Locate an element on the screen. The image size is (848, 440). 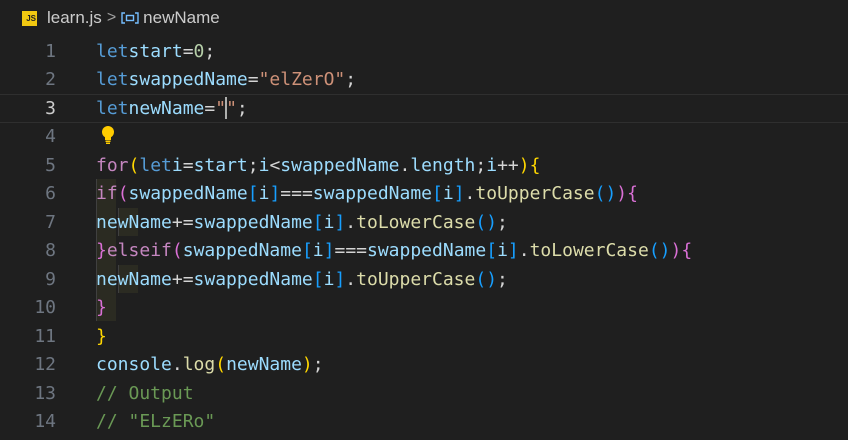
code-line: 13 // Output is located at coordinates (424, 393).